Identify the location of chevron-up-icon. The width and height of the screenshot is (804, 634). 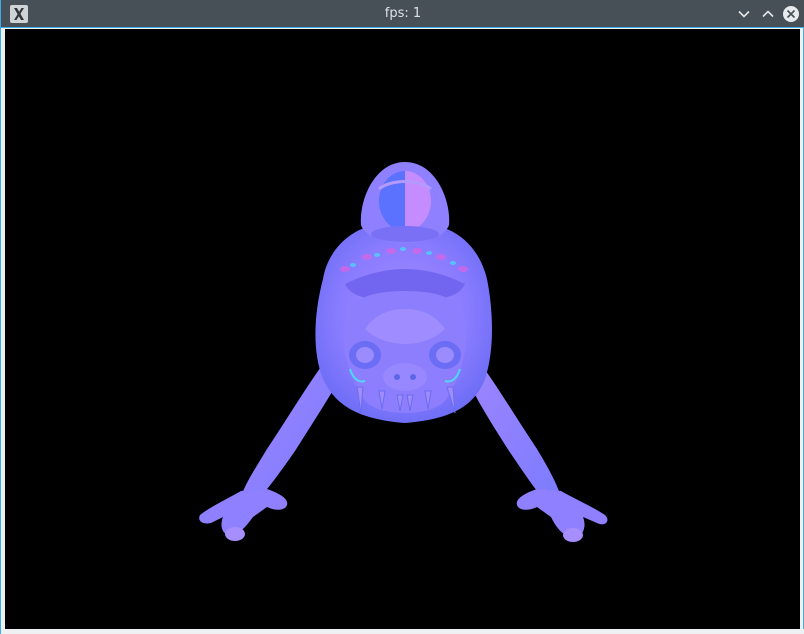
(768, 14).